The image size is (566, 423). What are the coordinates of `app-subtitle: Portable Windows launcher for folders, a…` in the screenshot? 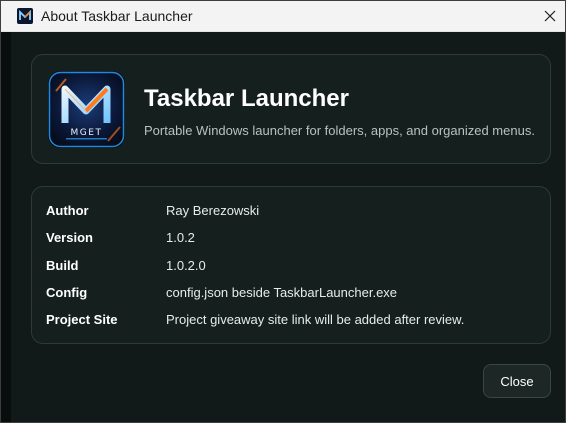 It's located at (339, 130).